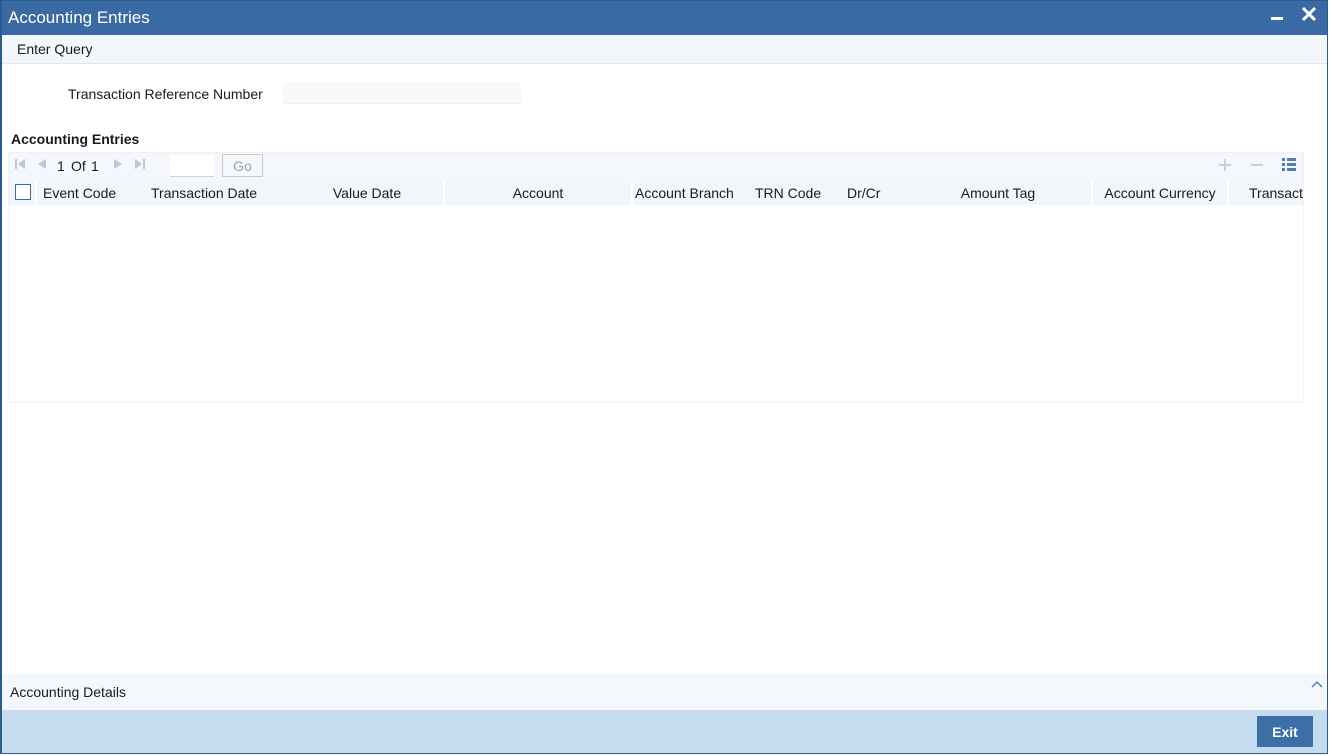 This screenshot has height=756, width=1332. What do you see at coordinates (1285, 731) in the screenshot?
I see `exit-button: Exit` at bounding box center [1285, 731].